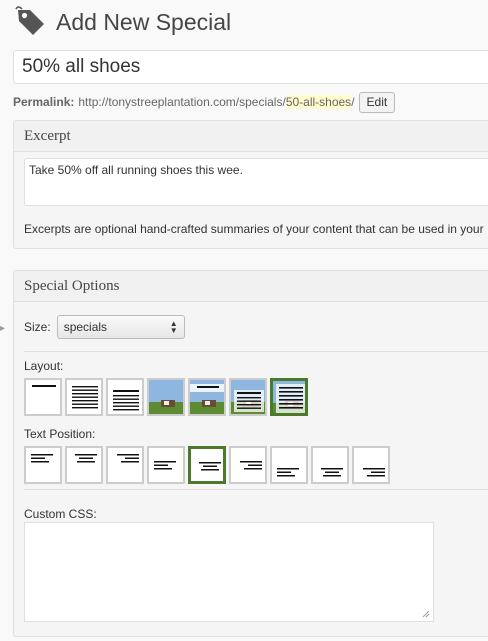 The image size is (488, 641). Describe the element at coordinates (377, 102) in the screenshot. I see `edit-permalink-button: Edit` at that location.